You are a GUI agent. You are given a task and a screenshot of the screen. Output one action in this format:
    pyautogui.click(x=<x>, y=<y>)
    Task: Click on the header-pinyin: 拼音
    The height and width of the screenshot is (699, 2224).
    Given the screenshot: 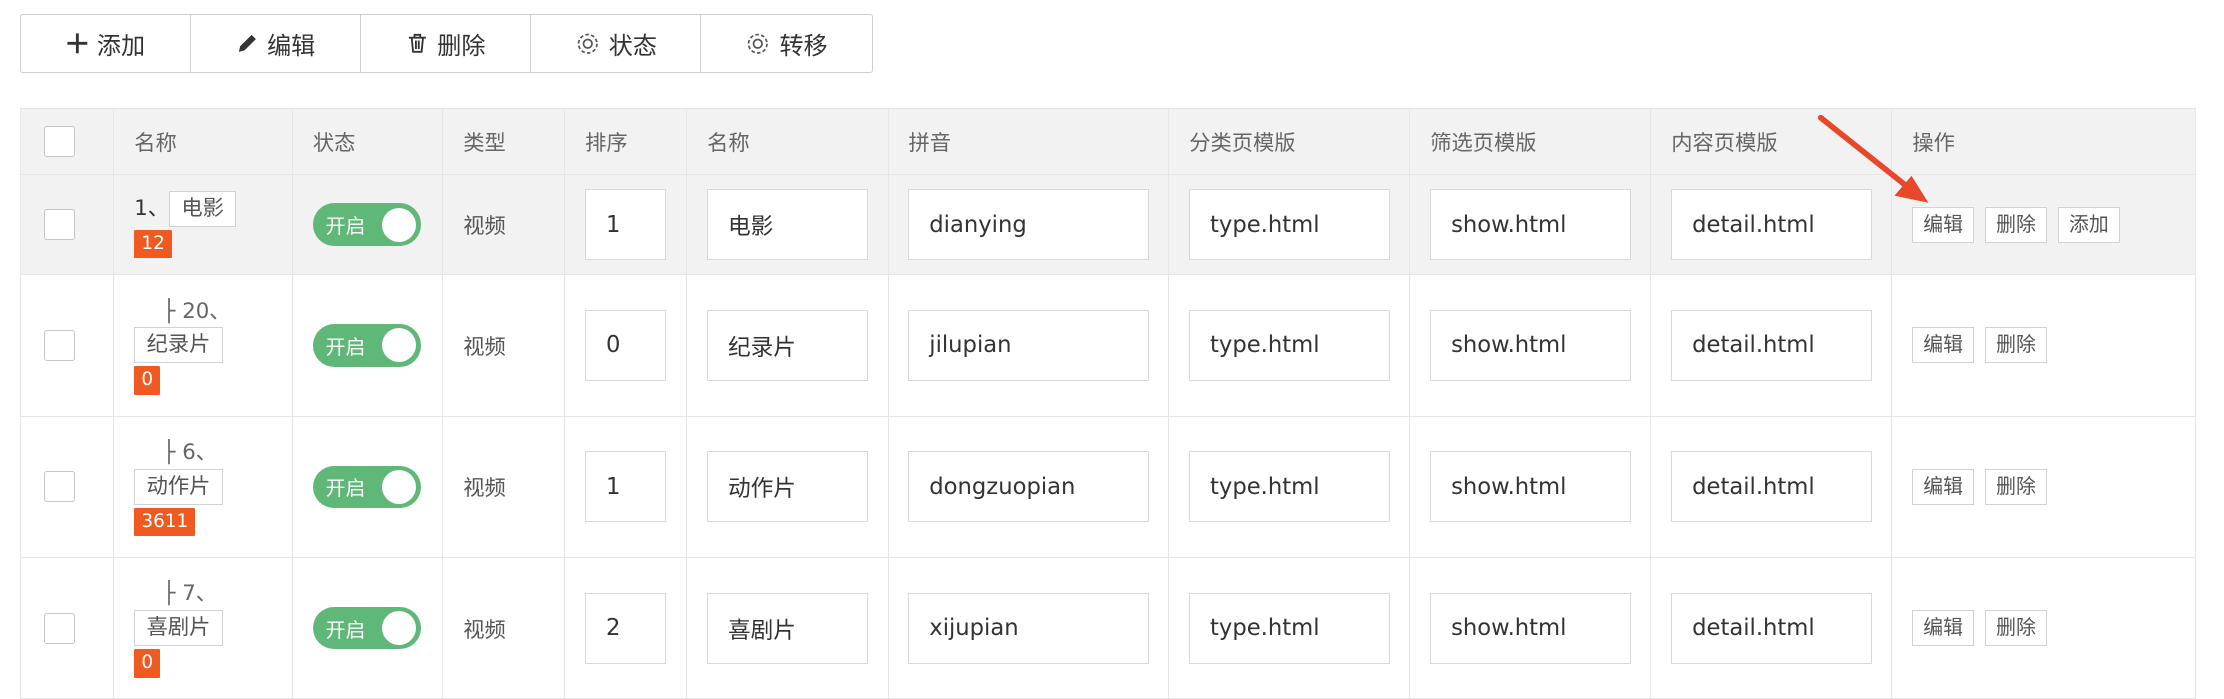 What is the action you would take?
    pyautogui.click(x=1028, y=141)
    